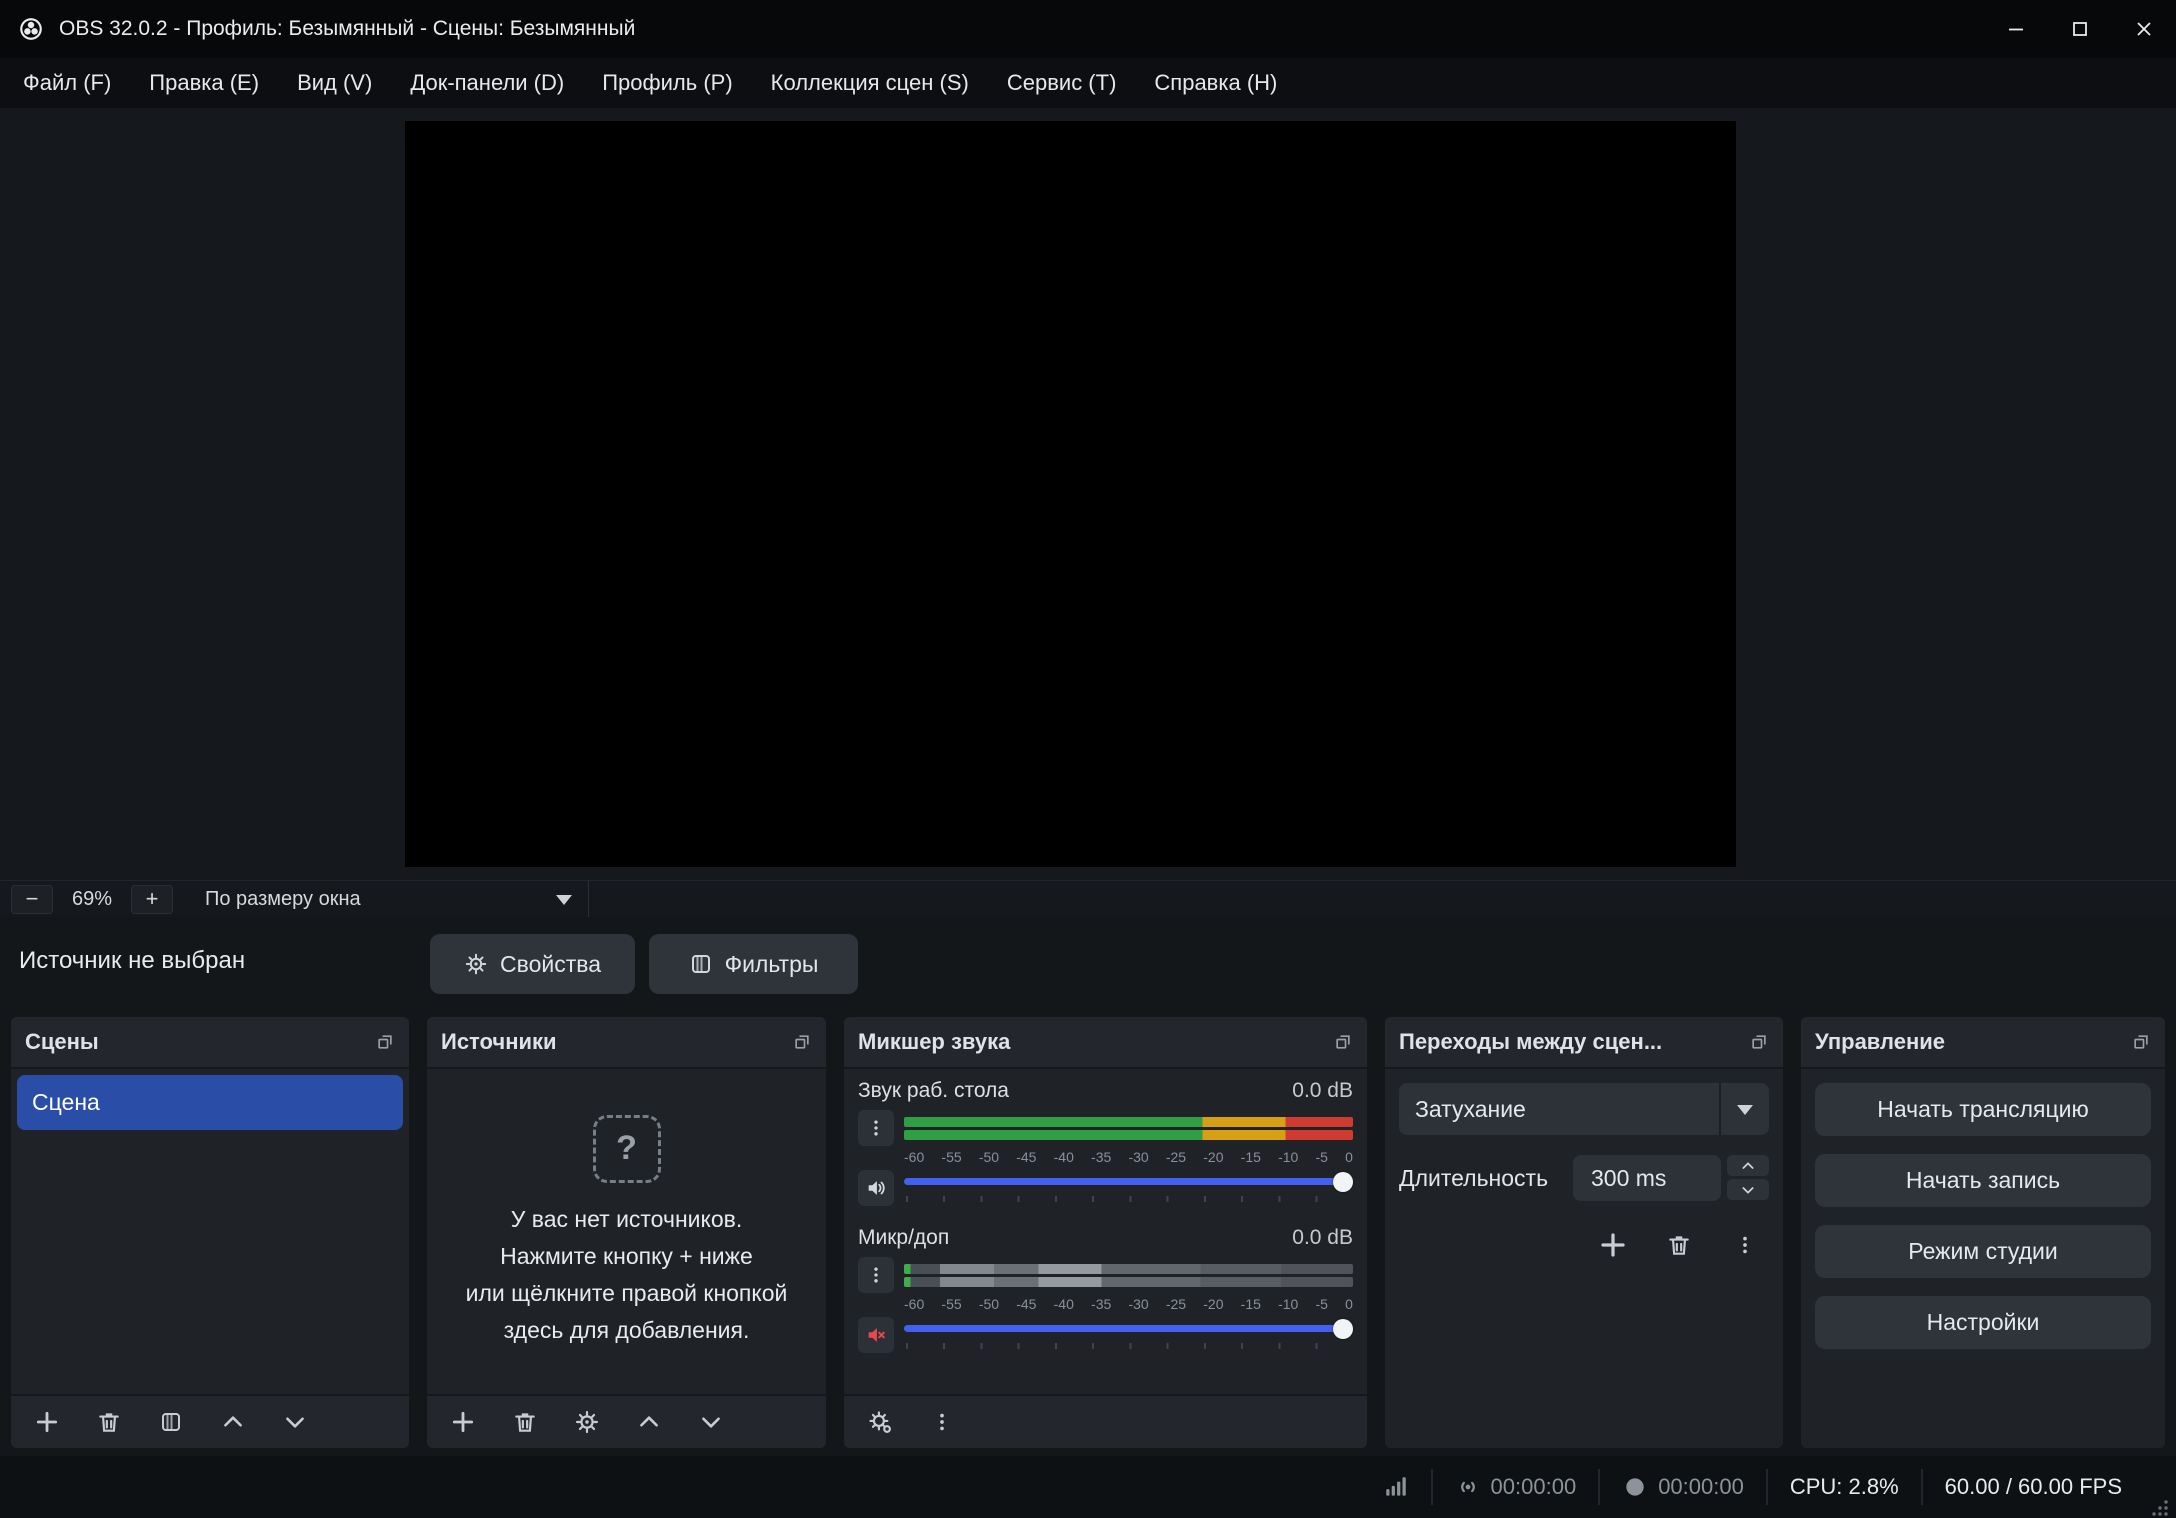 The height and width of the screenshot is (1518, 2176). What do you see at coordinates (171, 1422) in the screenshot?
I see `scene-filters-button` at bounding box center [171, 1422].